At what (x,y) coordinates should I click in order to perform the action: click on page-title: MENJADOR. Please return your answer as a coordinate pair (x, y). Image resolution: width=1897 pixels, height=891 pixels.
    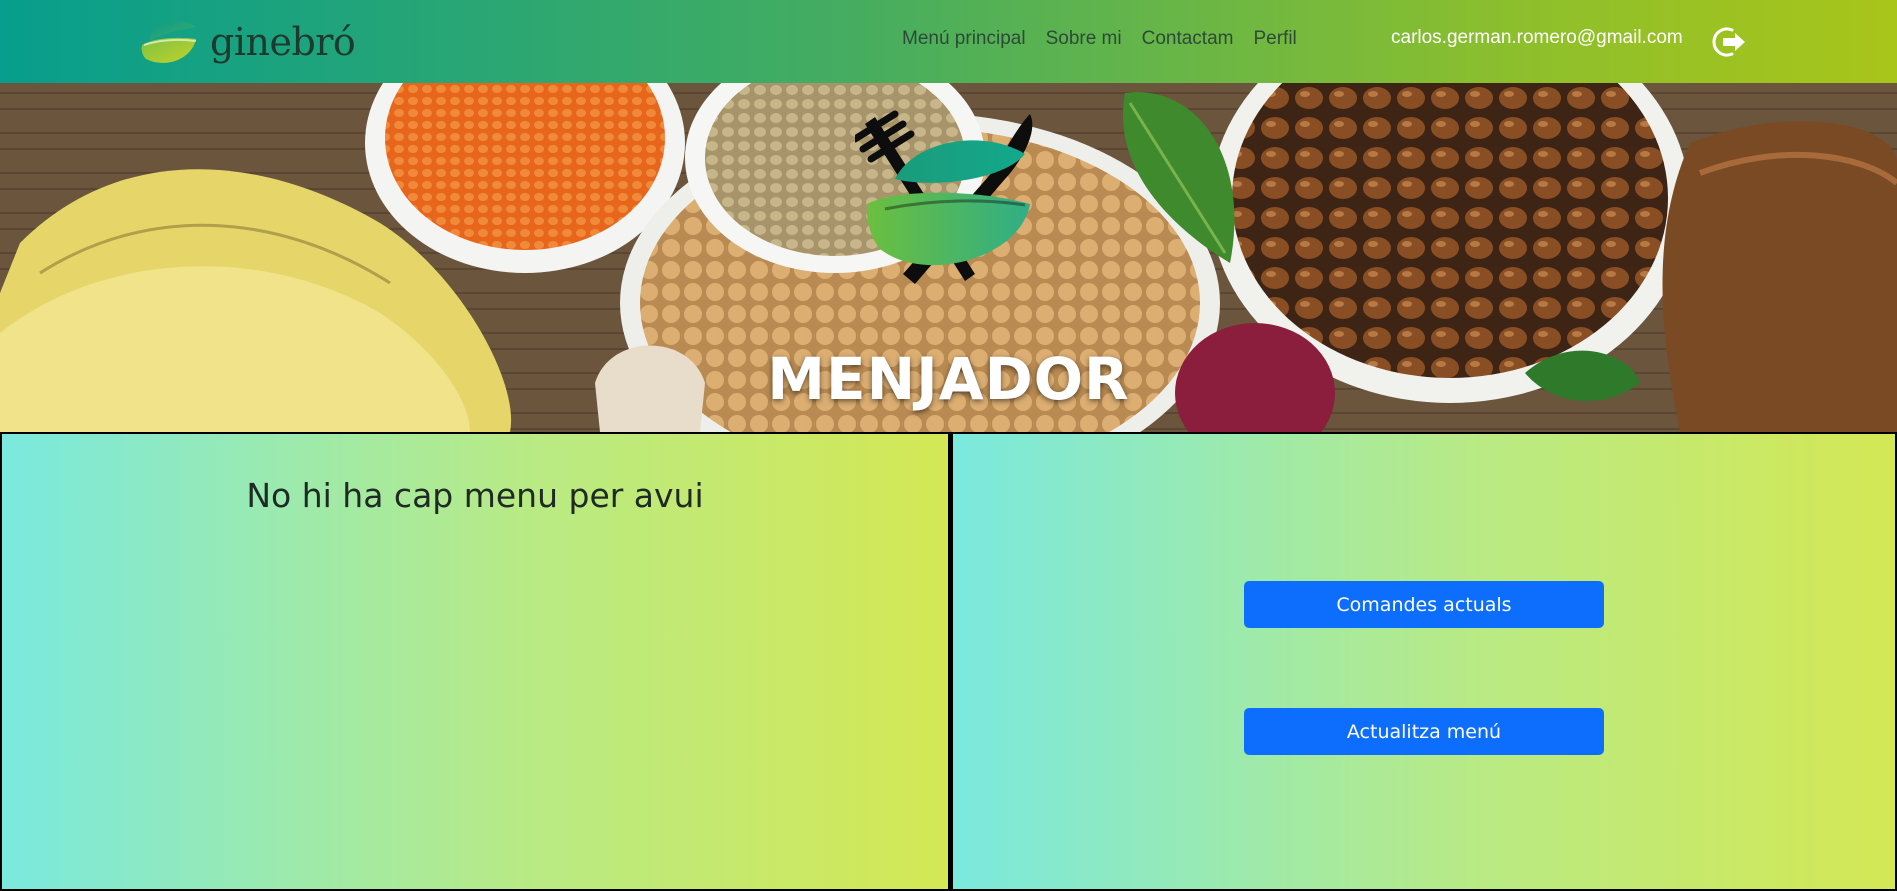
    Looking at the image, I should click on (948, 379).